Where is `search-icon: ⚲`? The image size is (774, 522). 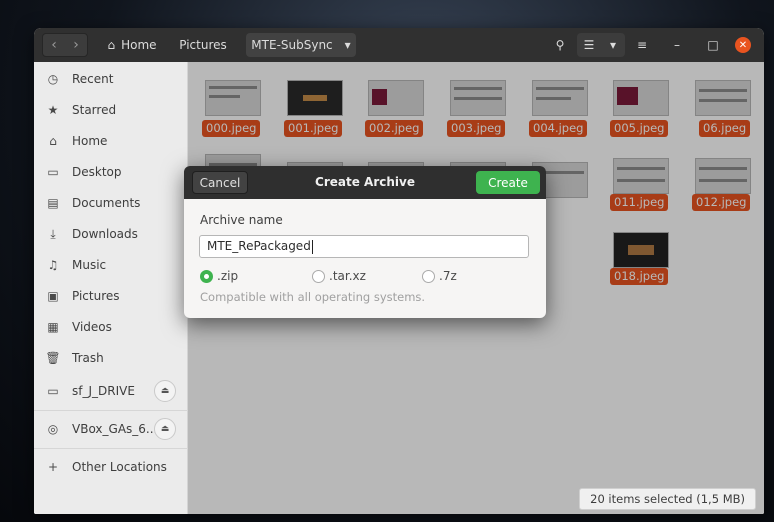
search-icon: ⚲ is located at coordinates (560, 45).